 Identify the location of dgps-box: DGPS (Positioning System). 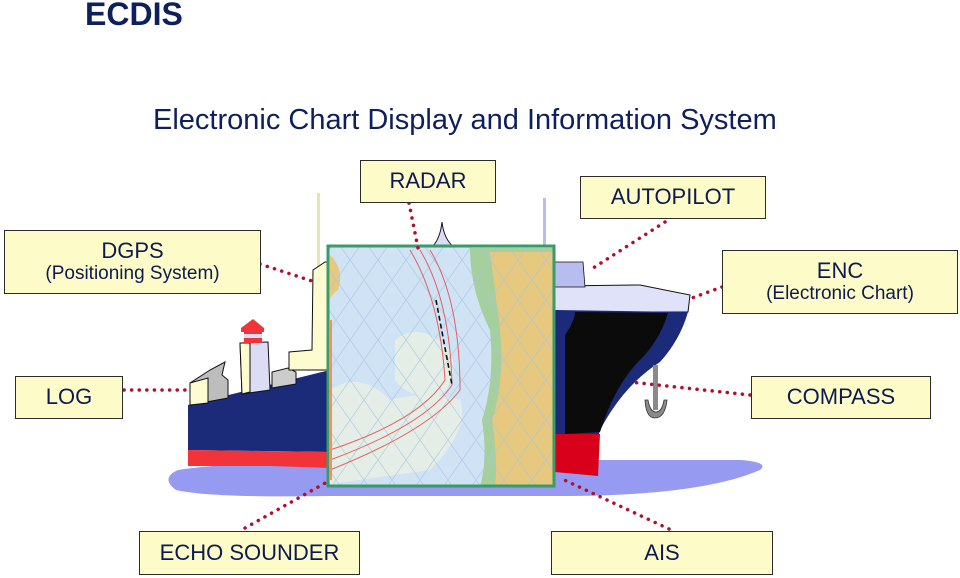
(132, 262).